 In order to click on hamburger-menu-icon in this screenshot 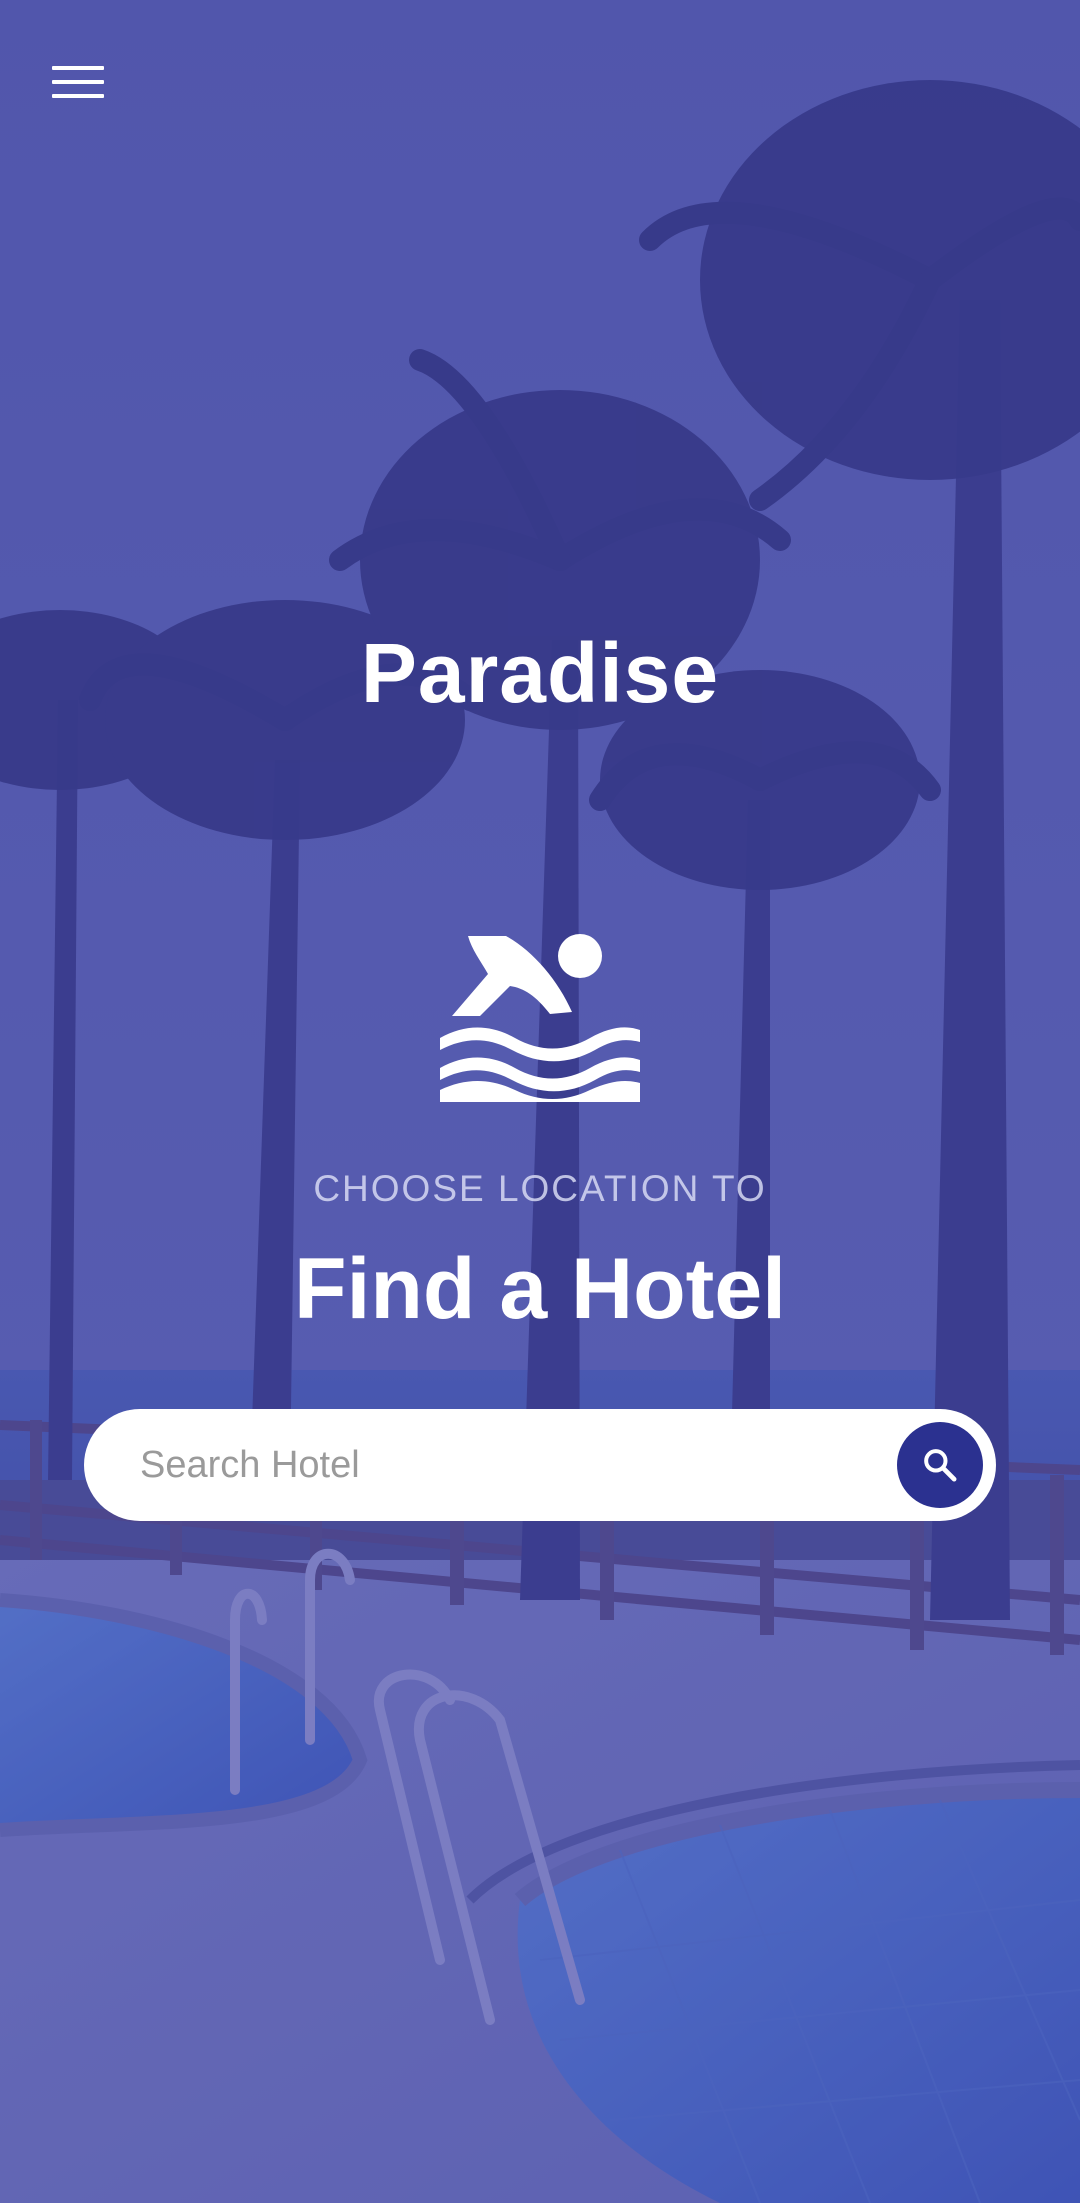, I will do `click(79, 84)`.